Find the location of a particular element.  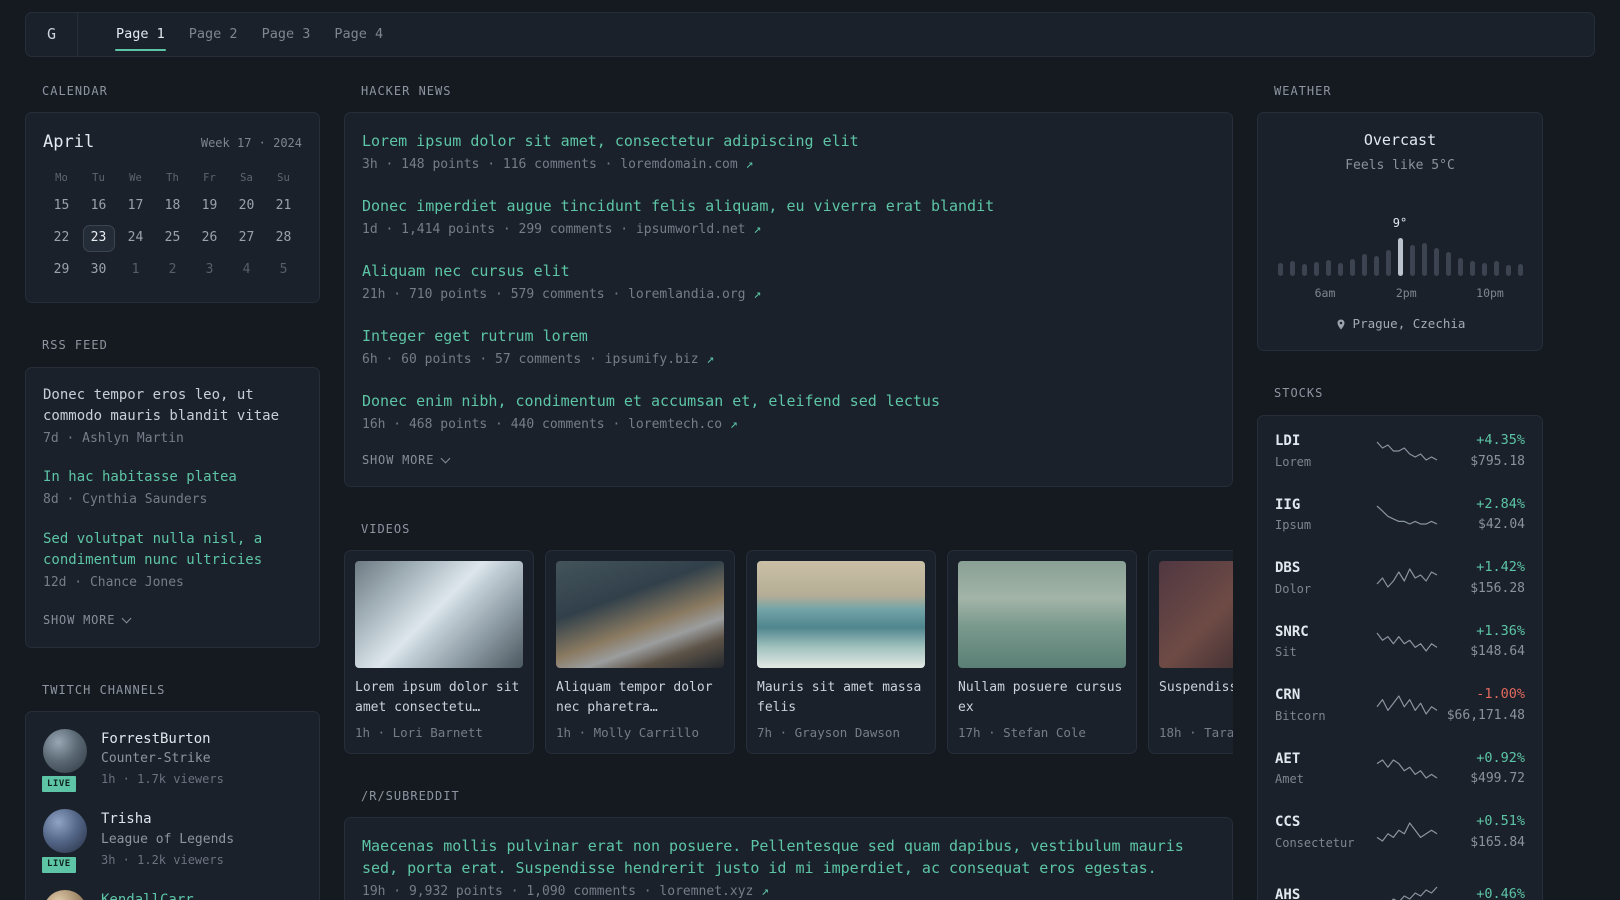

calendar-day: 15 is located at coordinates (61, 206).